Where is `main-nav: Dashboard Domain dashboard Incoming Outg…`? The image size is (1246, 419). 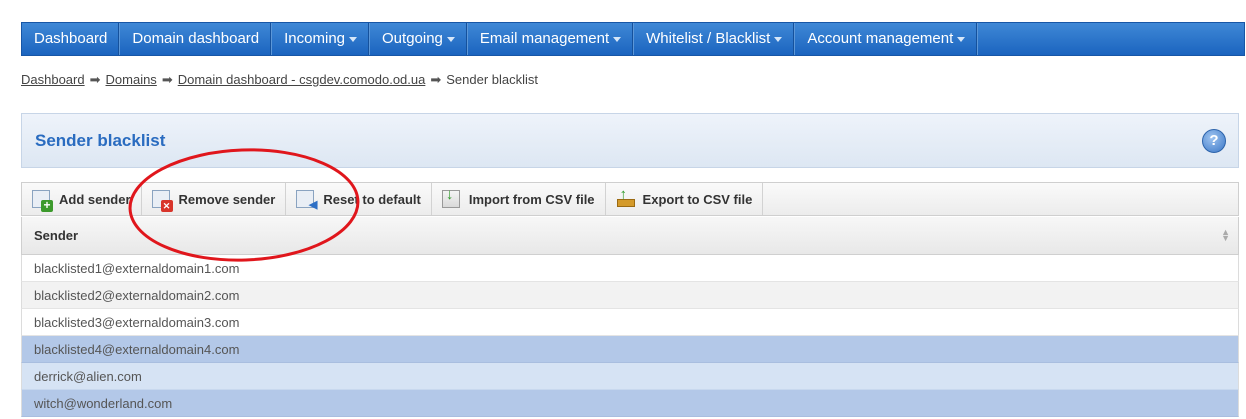 main-nav: Dashboard Domain dashboard Incoming Outg… is located at coordinates (633, 39).